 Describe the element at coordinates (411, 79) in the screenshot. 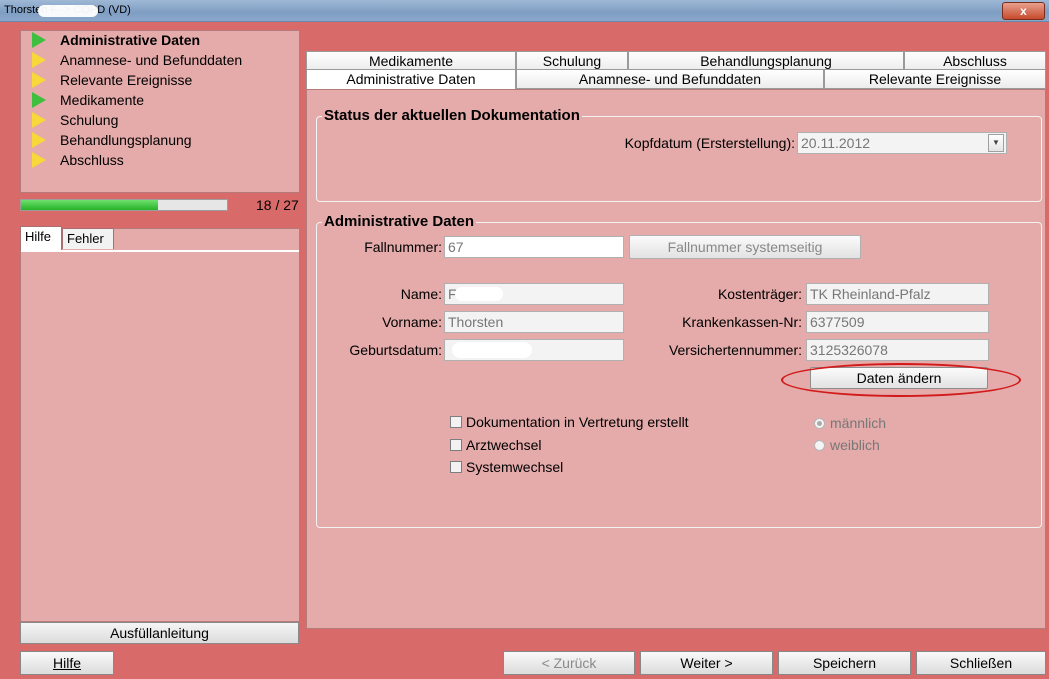

I see `tab-administrative-daten: Administrative Daten` at that location.